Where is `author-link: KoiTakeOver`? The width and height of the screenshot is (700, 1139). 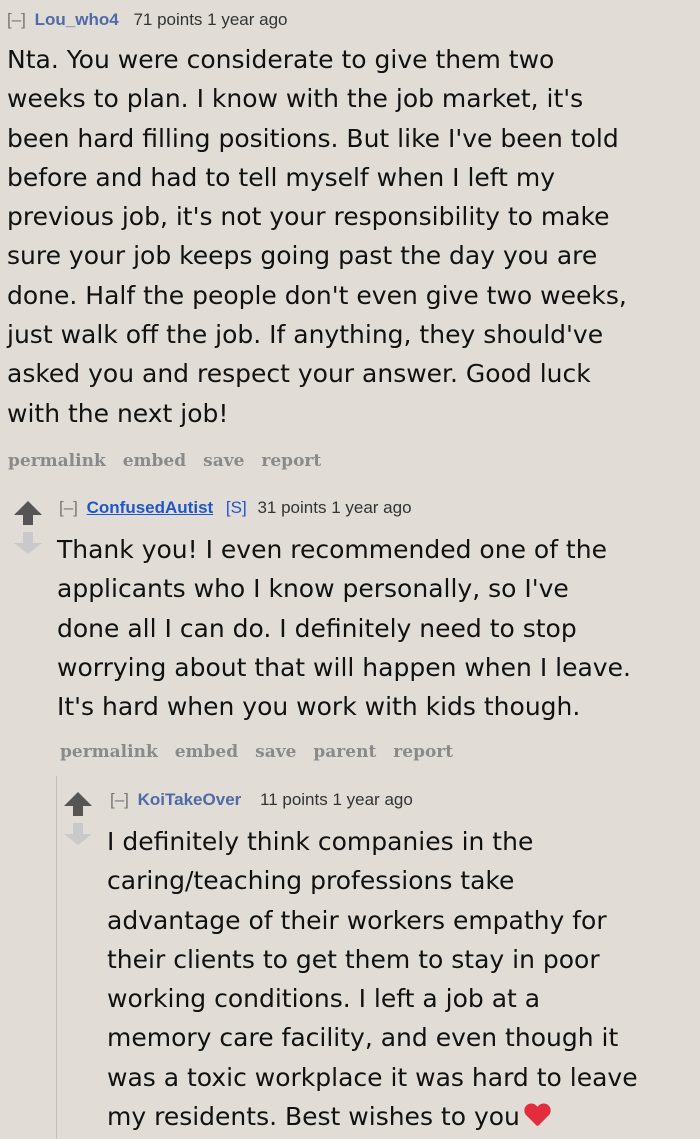
author-link: KoiTakeOver is located at coordinates (190, 799).